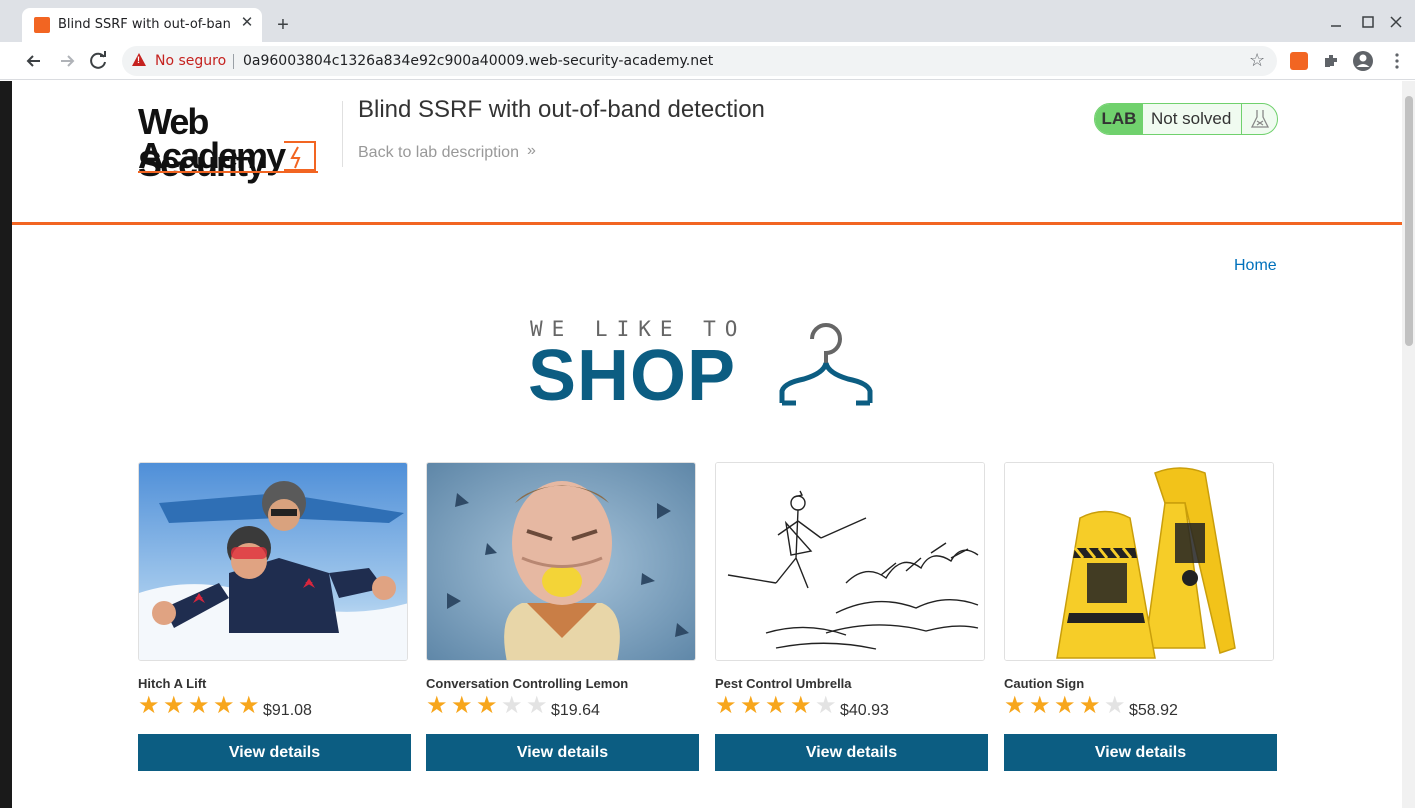 Image resolution: width=1415 pixels, height=808 pixels. I want to click on logo-bolt-icon, so click(300, 156).